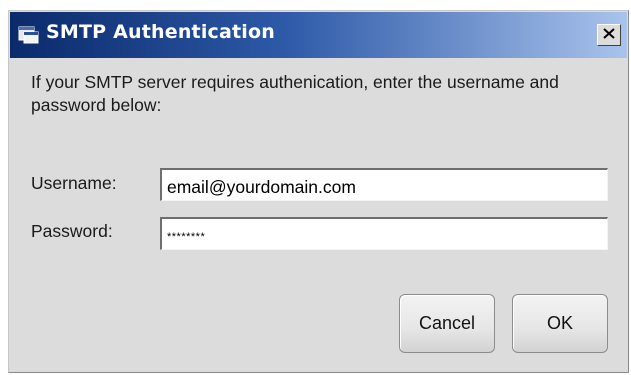  What do you see at coordinates (447, 323) in the screenshot?
I see `cancel-button: Cancel` at bounding box center [447, 323].